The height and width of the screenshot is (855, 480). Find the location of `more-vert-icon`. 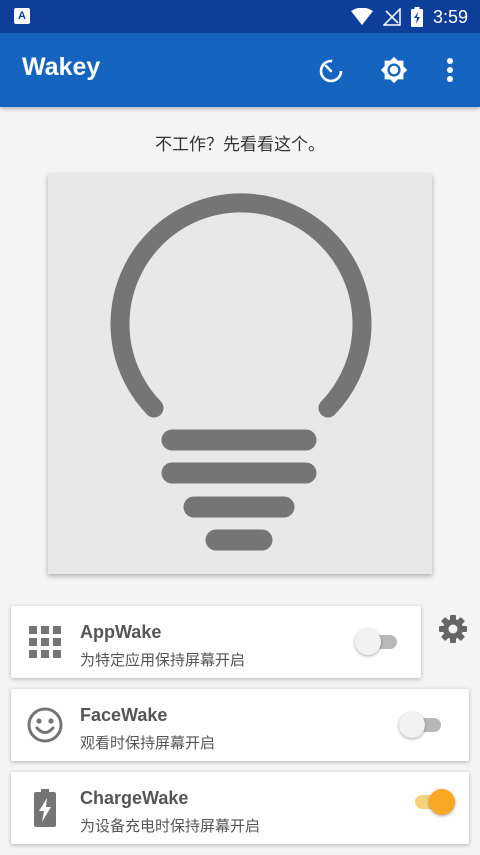

more-vert-icon is located at coordinates (450, 70).